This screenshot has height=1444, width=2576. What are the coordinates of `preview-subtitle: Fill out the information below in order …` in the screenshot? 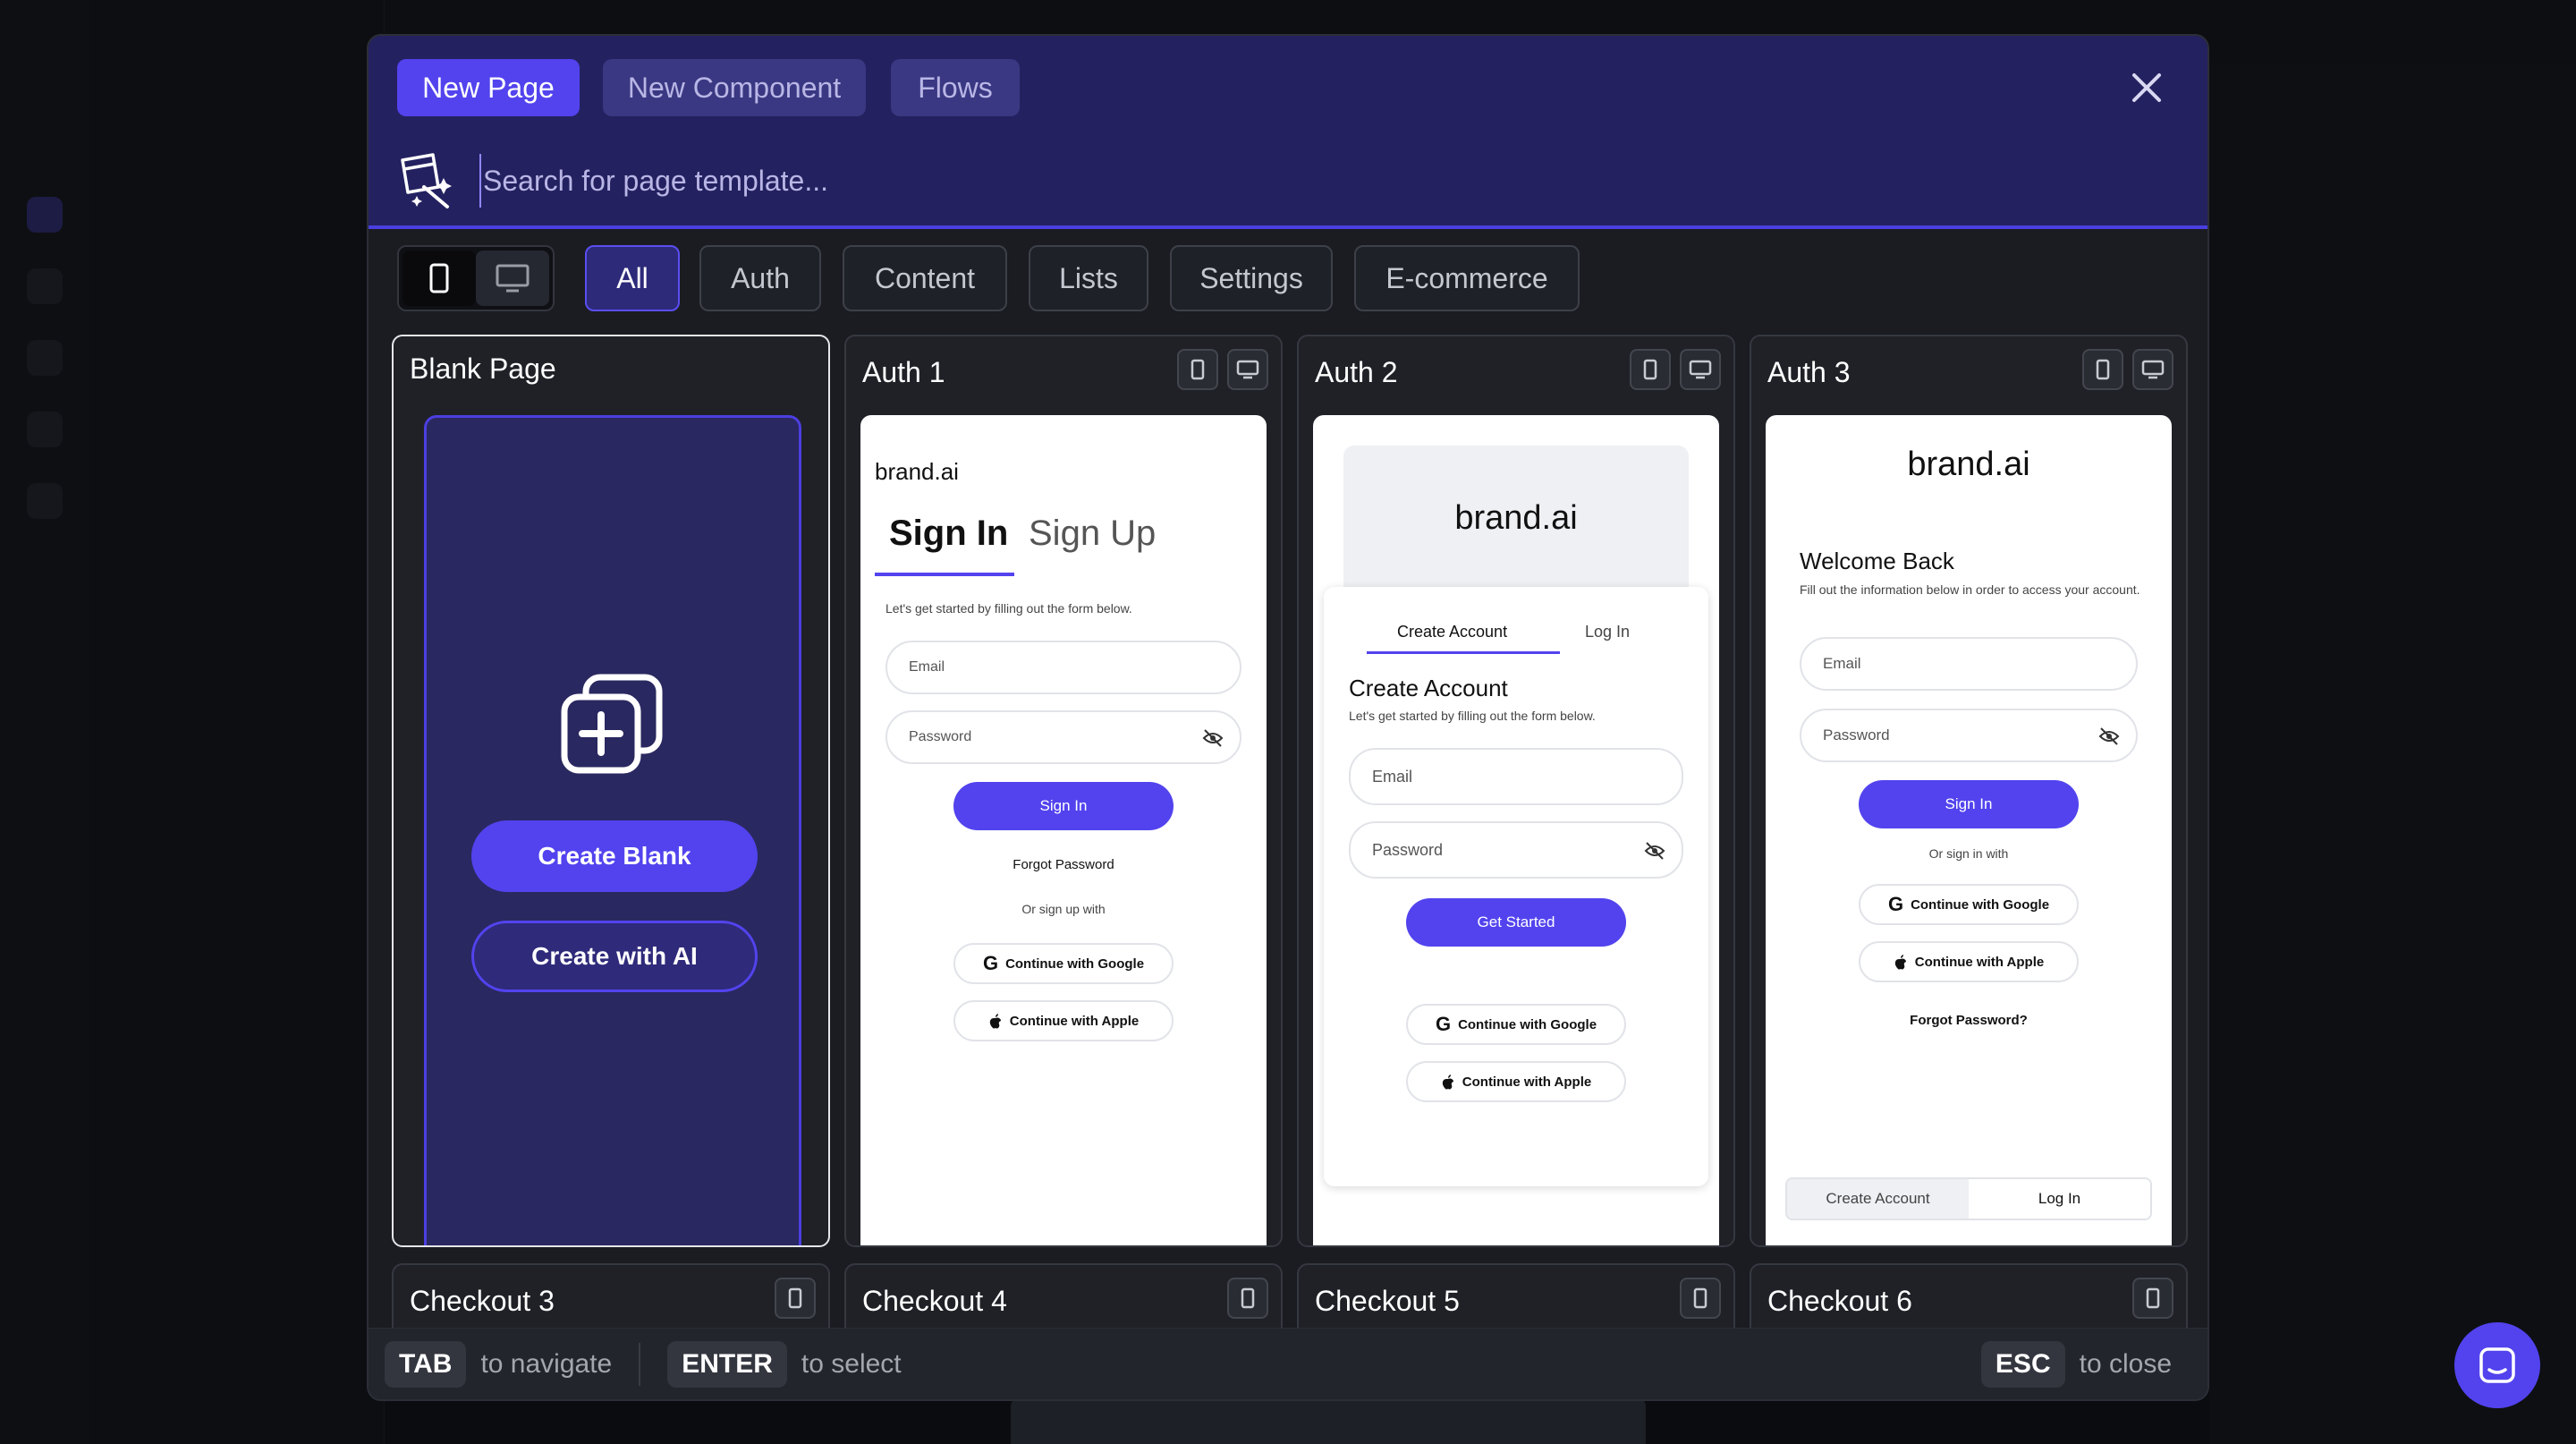 It's located at (1970, 589).